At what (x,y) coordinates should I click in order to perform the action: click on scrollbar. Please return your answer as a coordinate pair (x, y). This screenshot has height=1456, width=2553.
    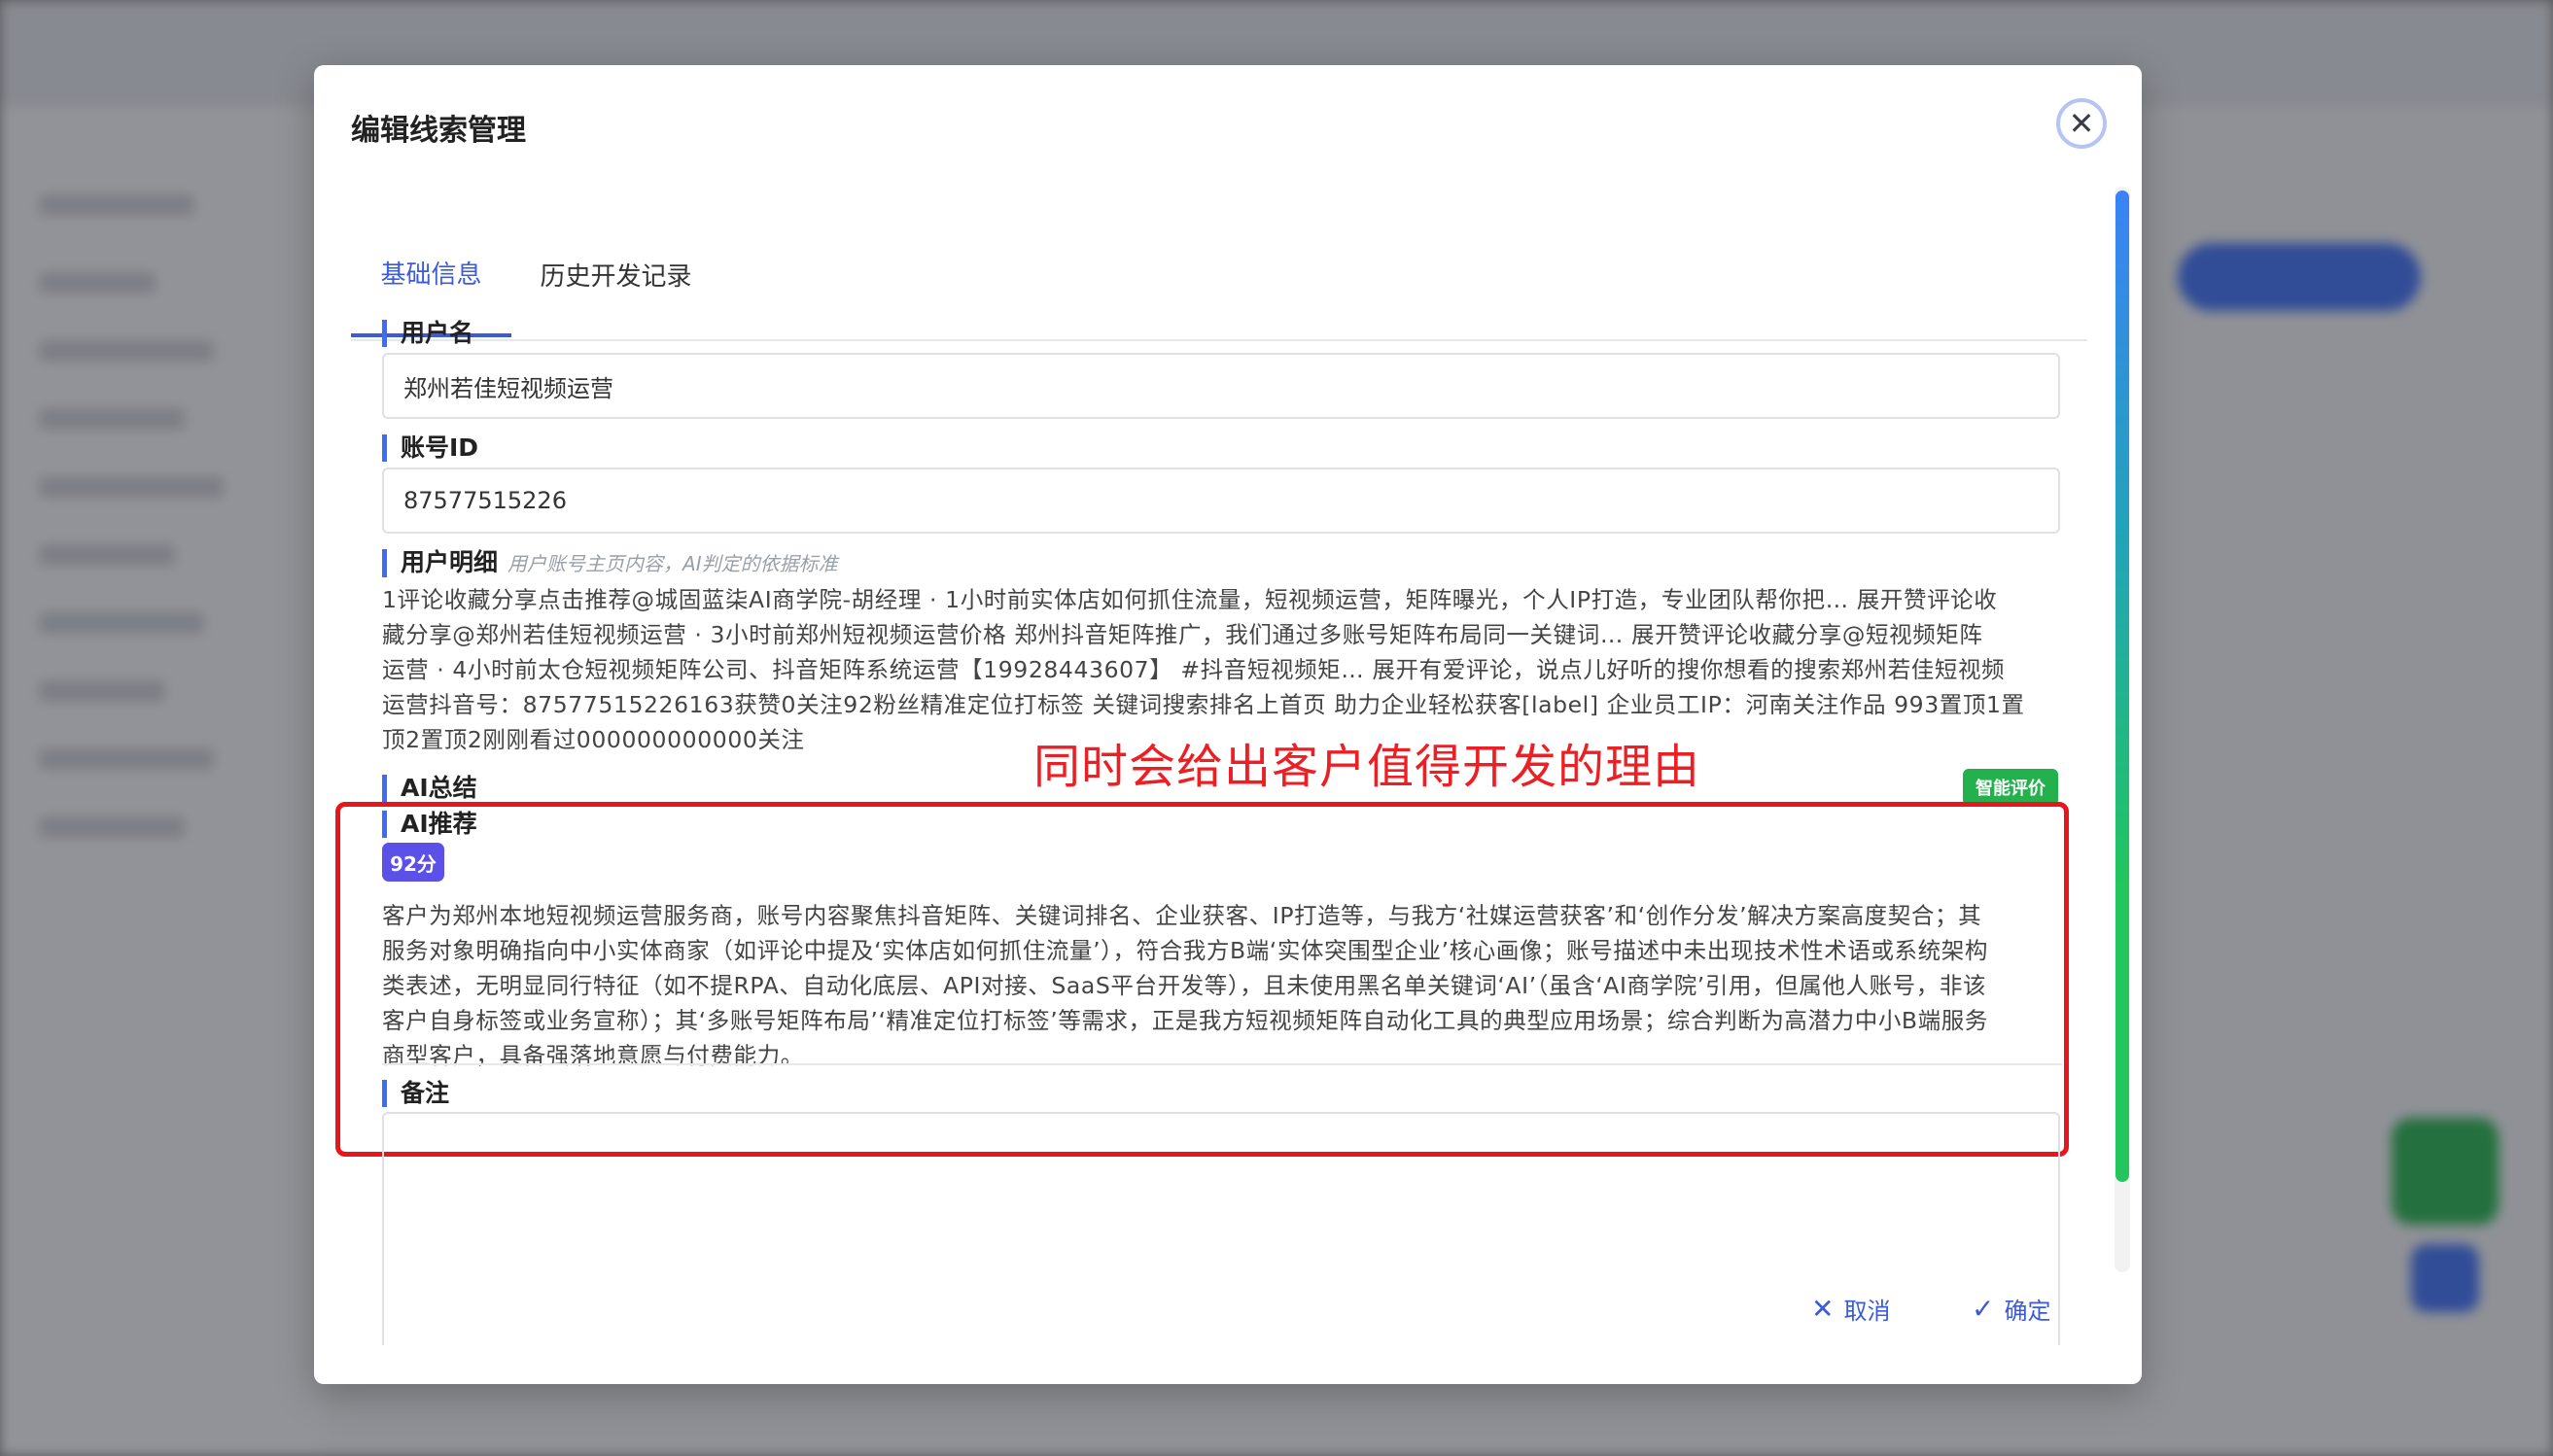
    Looking at the image, I should click on (2122, 729).